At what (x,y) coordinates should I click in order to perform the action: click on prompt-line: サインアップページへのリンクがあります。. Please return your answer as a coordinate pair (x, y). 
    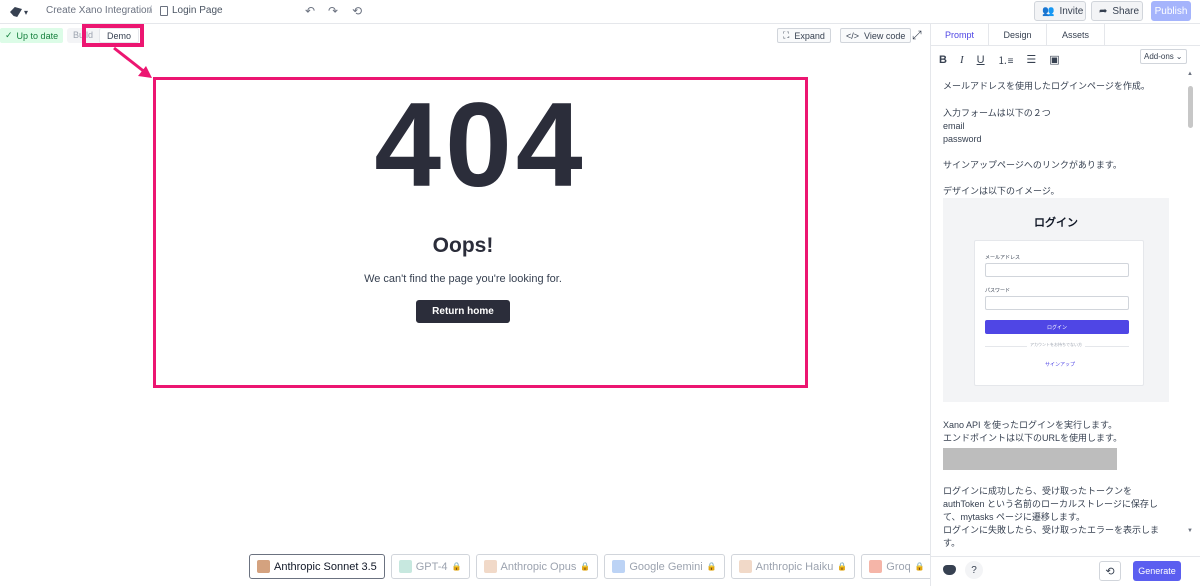
    Looking at the image, I should click on (1032, 165).